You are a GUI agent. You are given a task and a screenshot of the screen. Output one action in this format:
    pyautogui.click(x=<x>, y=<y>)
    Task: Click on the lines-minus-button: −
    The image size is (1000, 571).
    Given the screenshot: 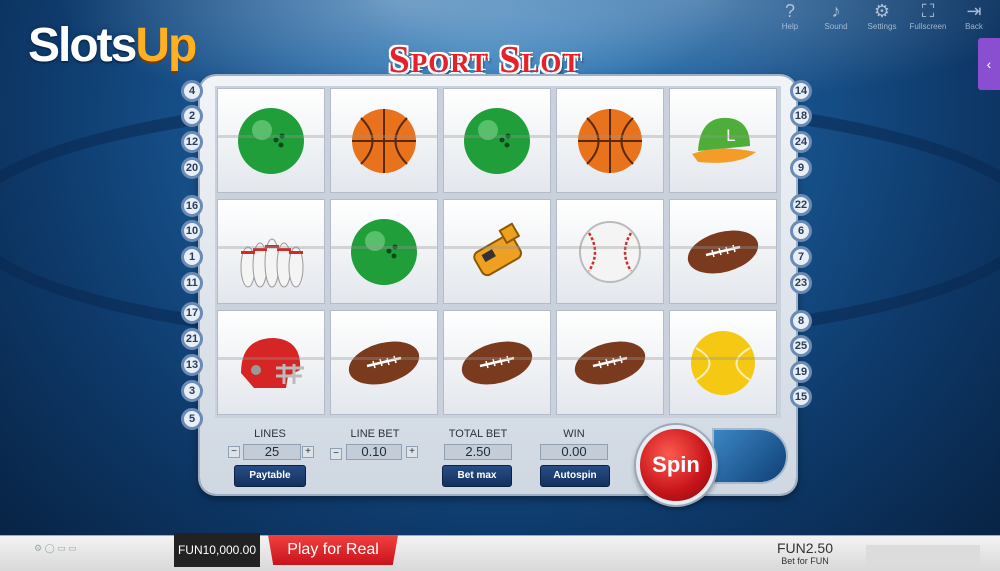 What is the action you would take?
    pyautogui.click(x=234, y=452)
    